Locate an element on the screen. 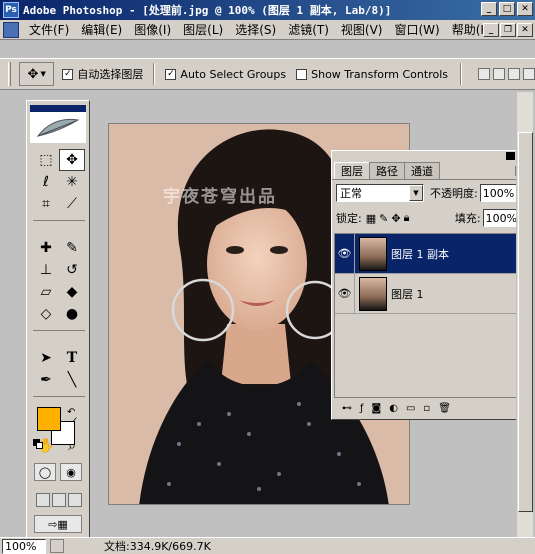 The image size is (535, 554). status-bar: 100% 文档:334.9K/669.7K is located at coordinates (267, 545).